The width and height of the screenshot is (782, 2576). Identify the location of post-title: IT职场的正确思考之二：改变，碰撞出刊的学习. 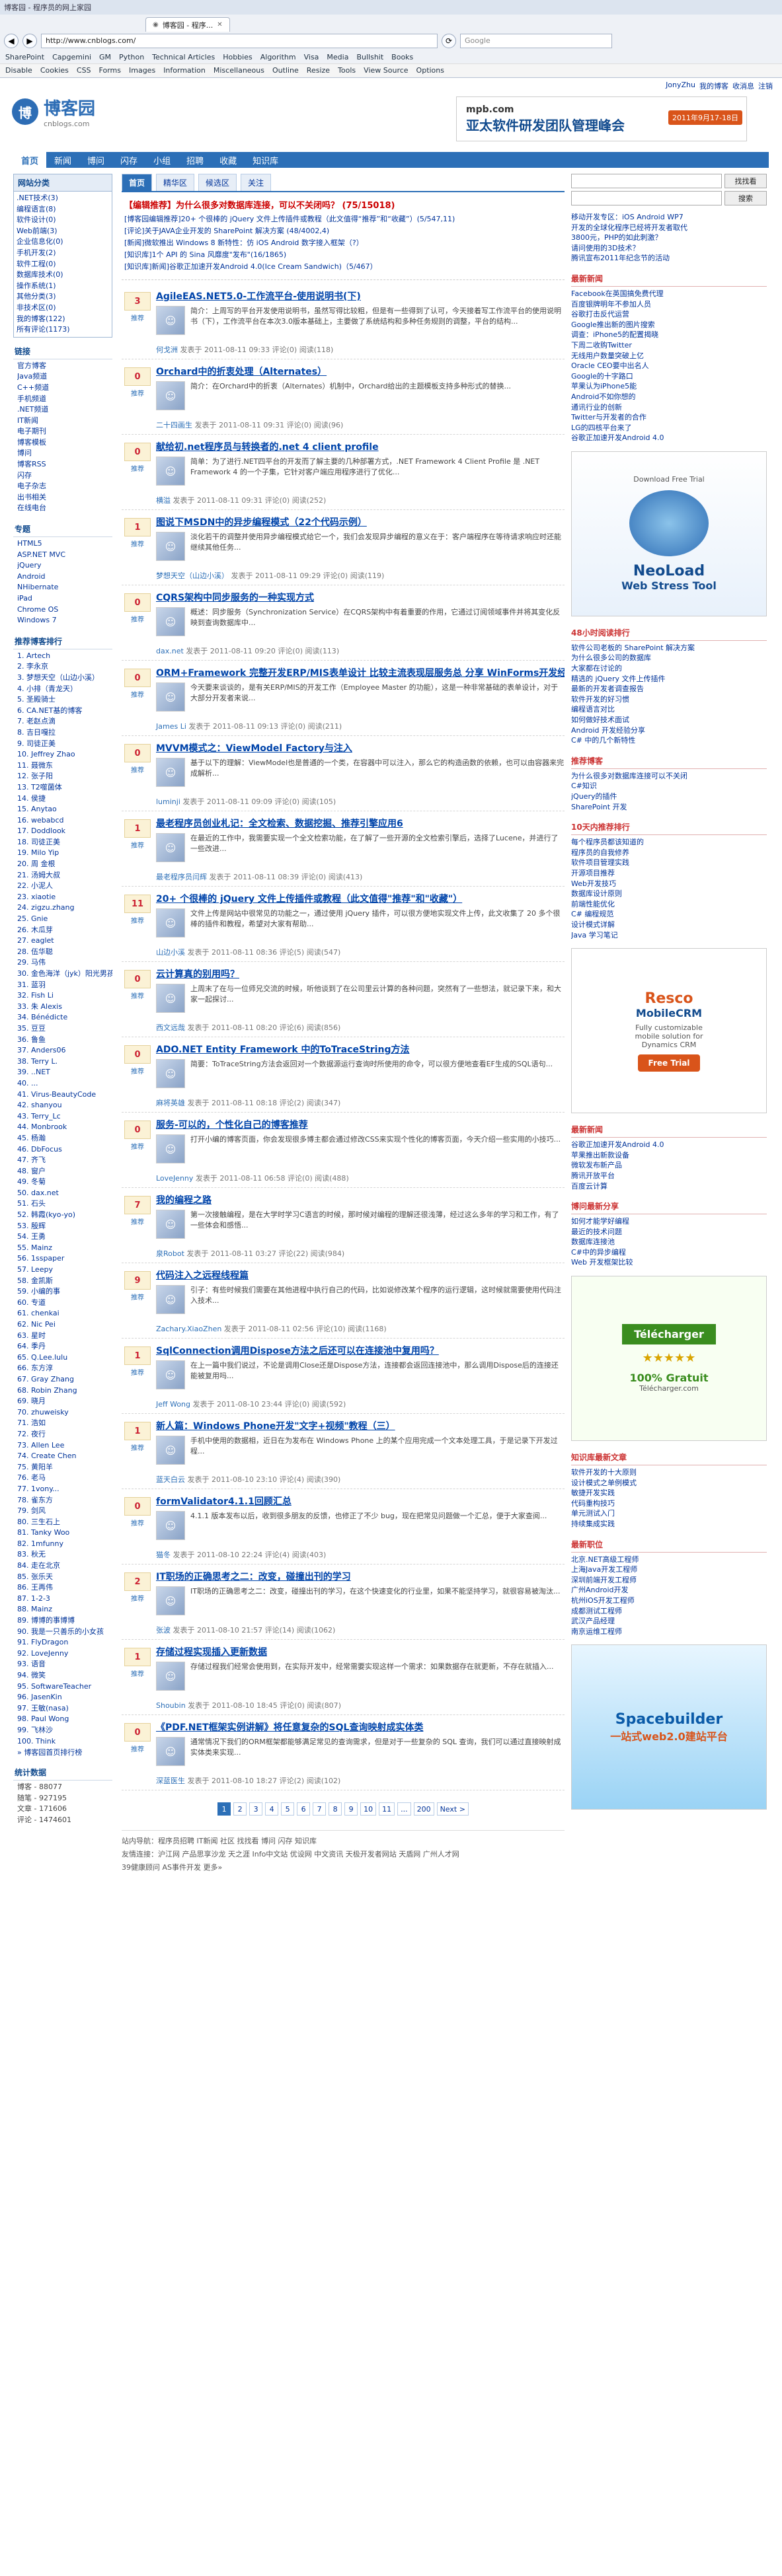
(360, 1576).